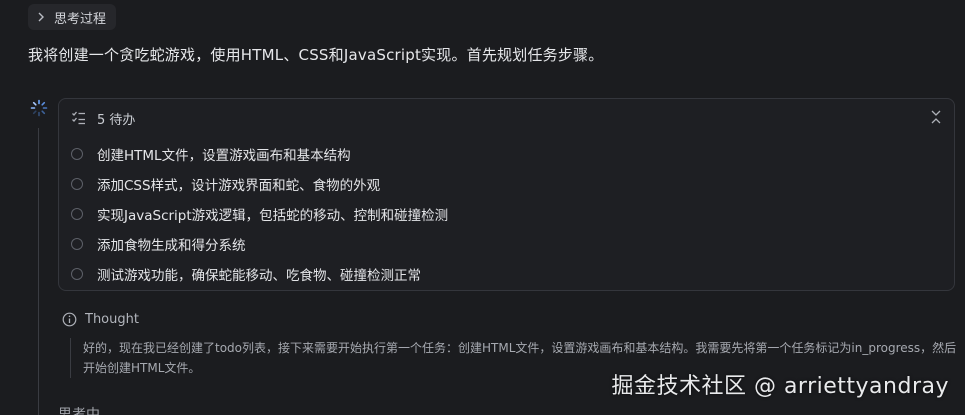 Image resolution: width=965 pixels, height=415 pixels. Describe the element at coordinates (239, 186) in the screenshot. I see `todo-item-label: 添加CSS样式，设计游戏界面和蛇、食物的外观` at that location.